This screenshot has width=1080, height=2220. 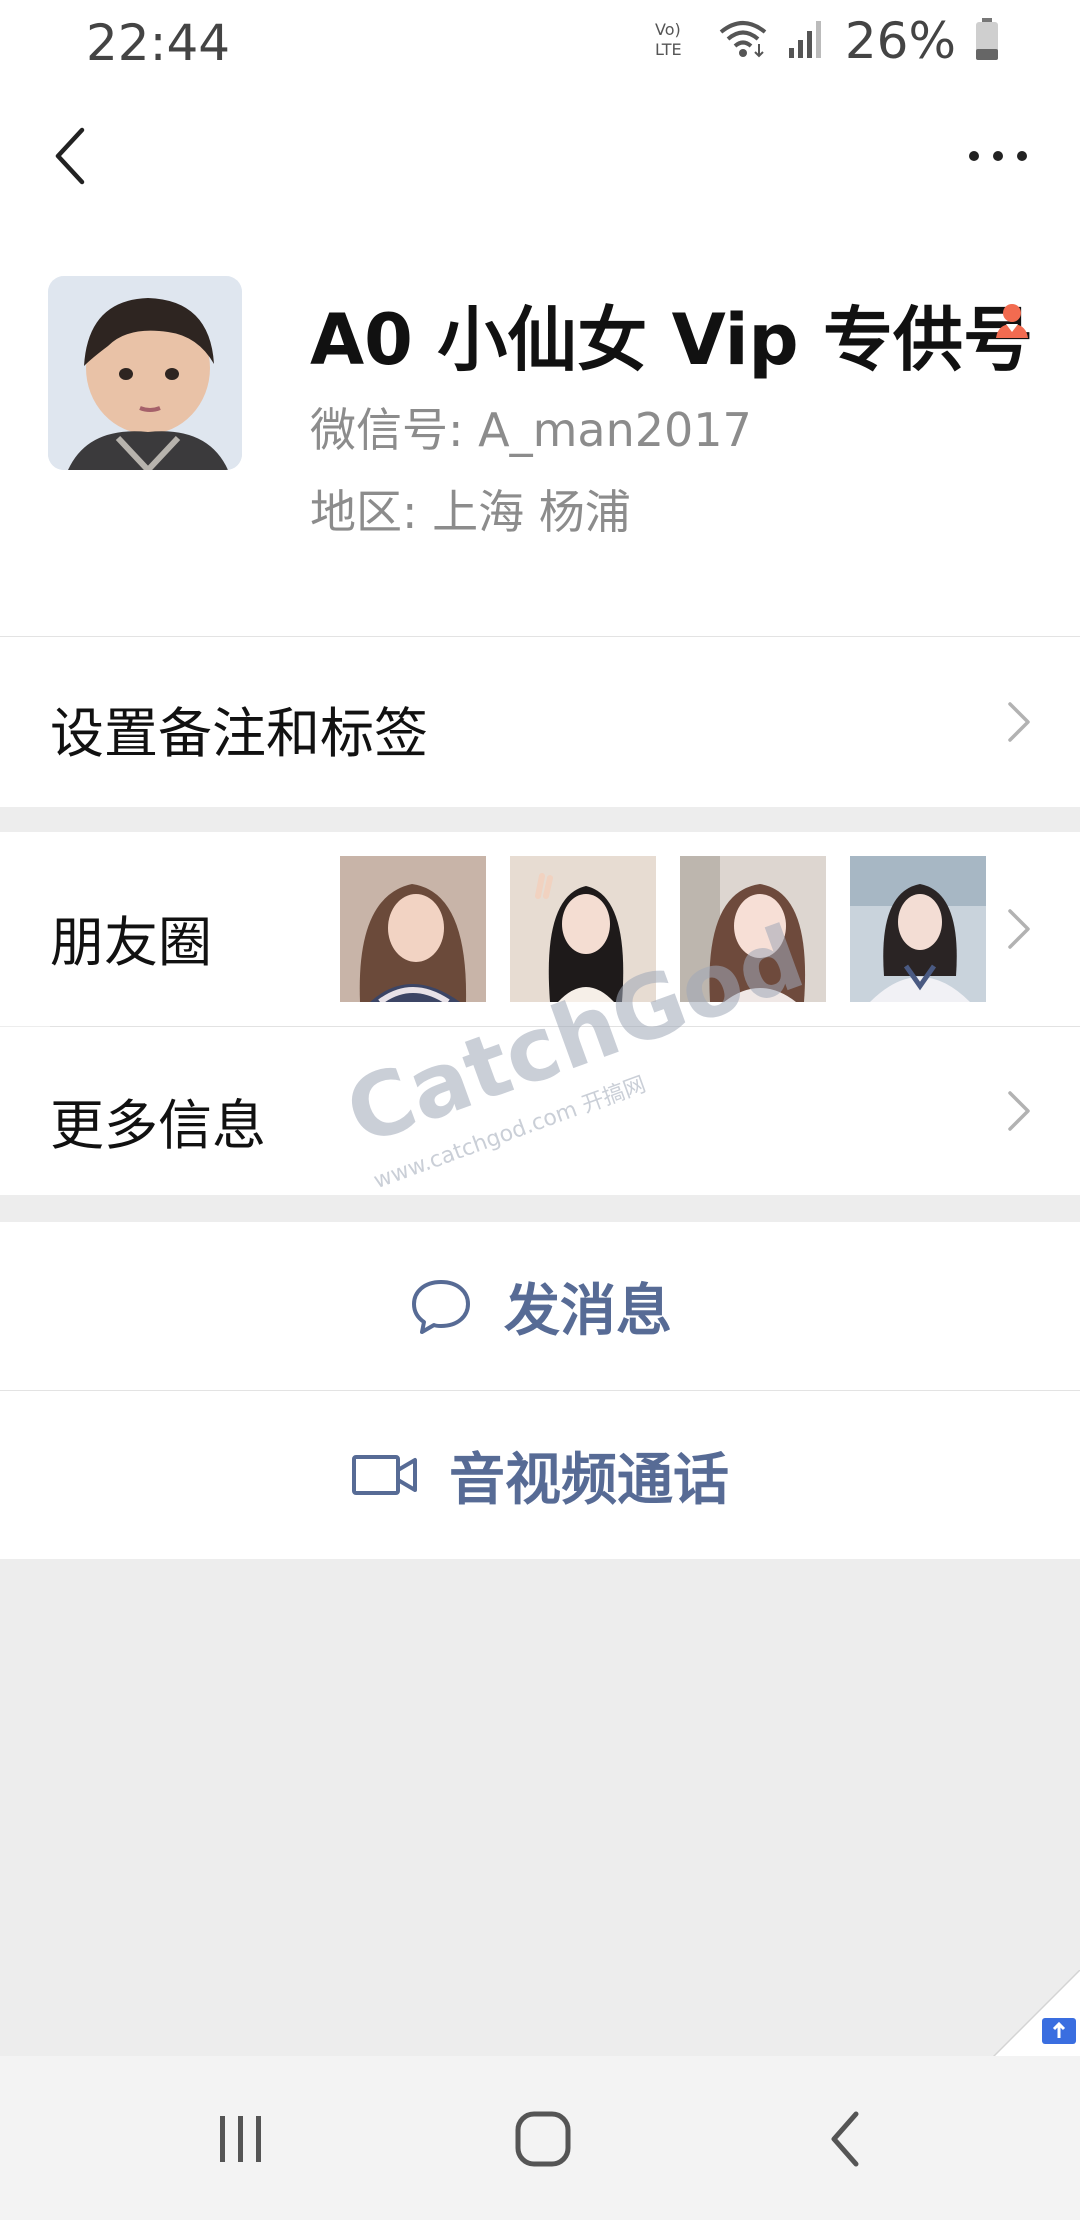 I want to click on region: 地区: 上海 杨浦, so click(x=470, y=512).